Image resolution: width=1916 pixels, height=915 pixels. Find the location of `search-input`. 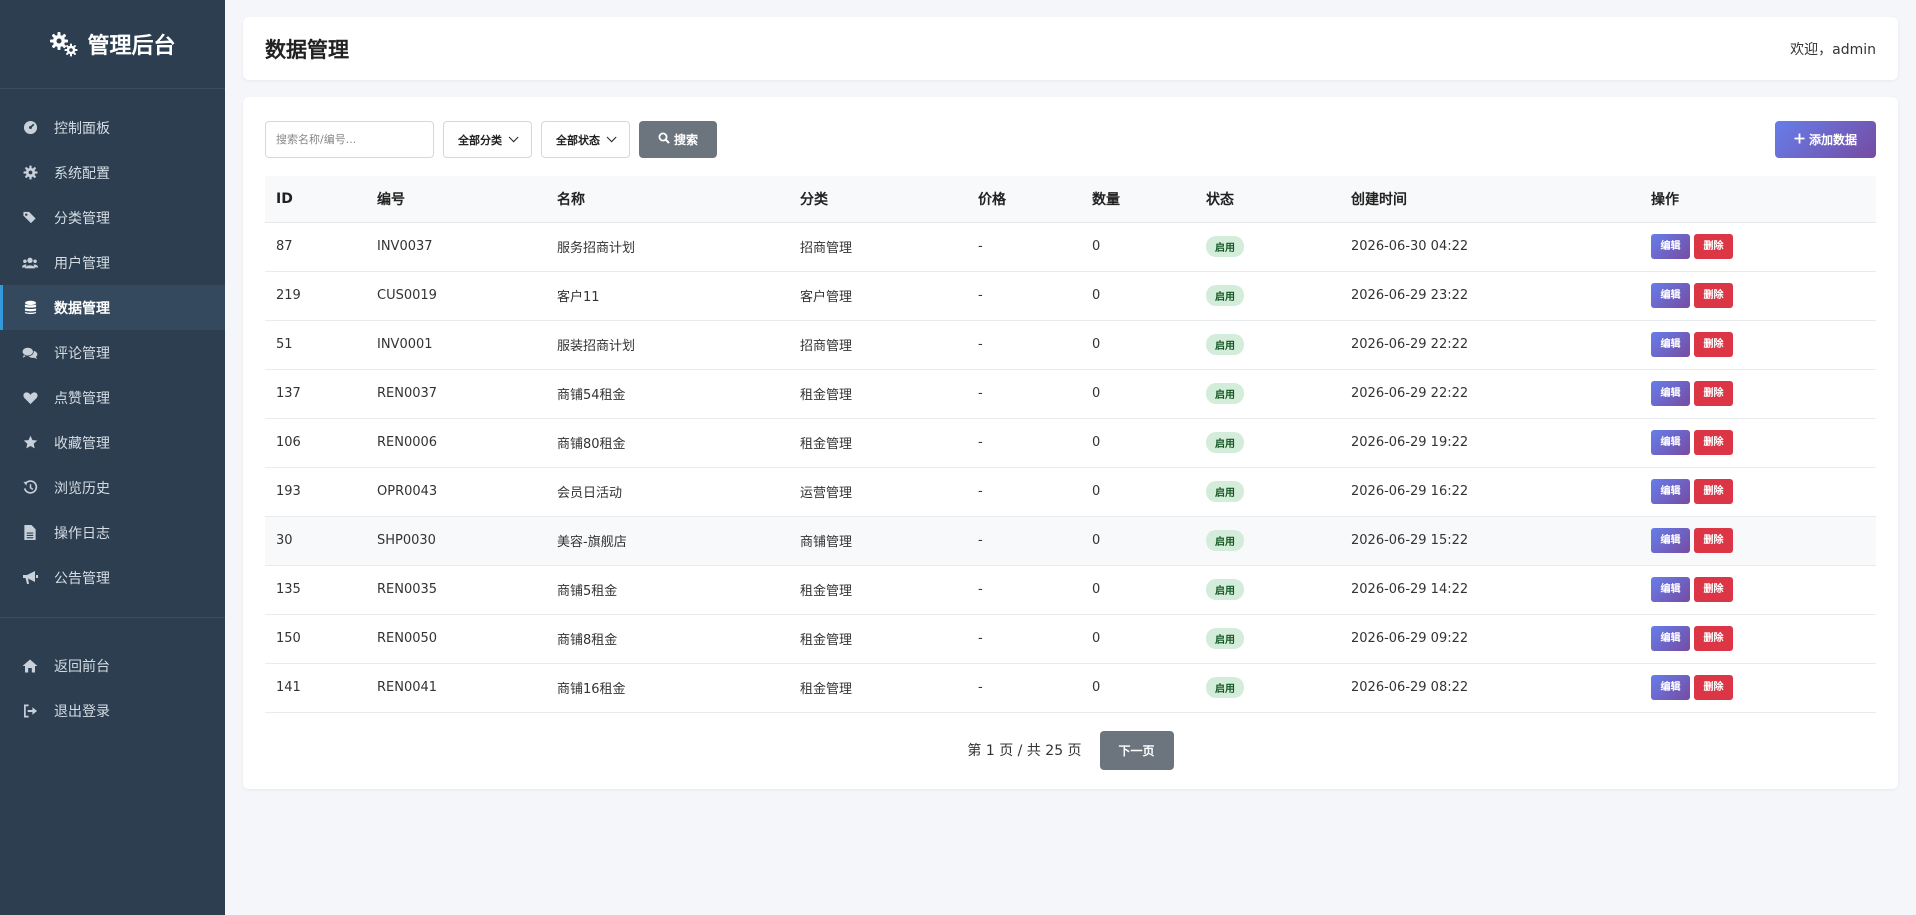

search-input is located at coordinates (349, 139).